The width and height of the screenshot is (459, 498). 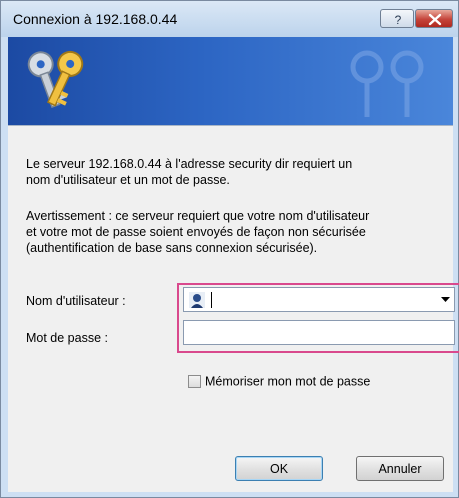 I want to click on text-cursor, so click(x=211, y=300).